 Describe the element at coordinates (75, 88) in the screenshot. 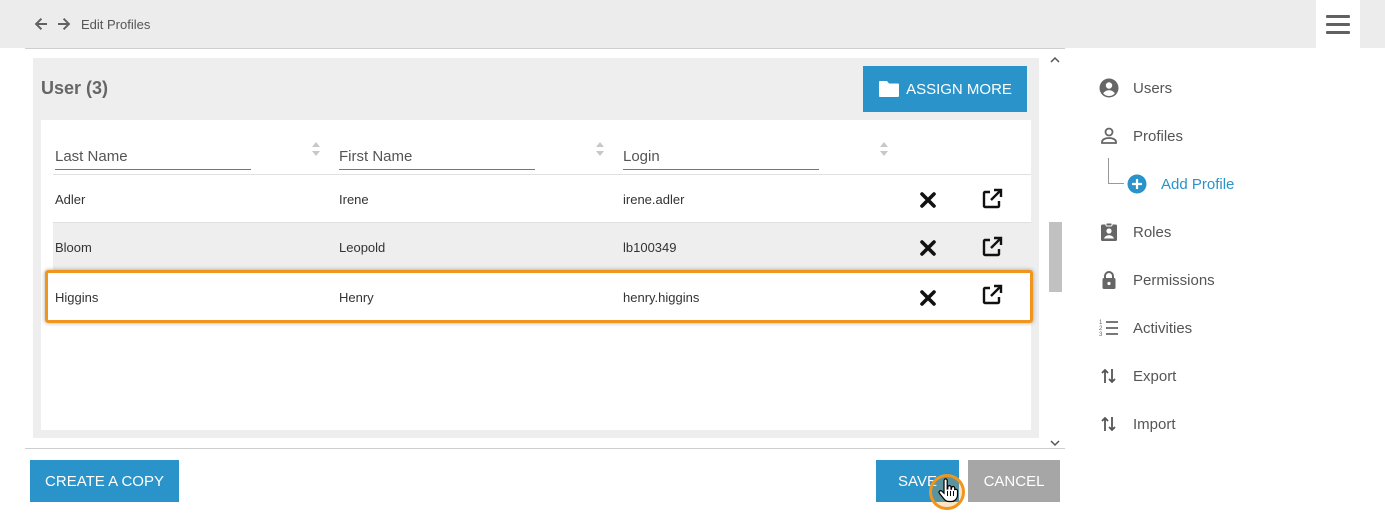

I see `panel-title: User (3)` at that location.